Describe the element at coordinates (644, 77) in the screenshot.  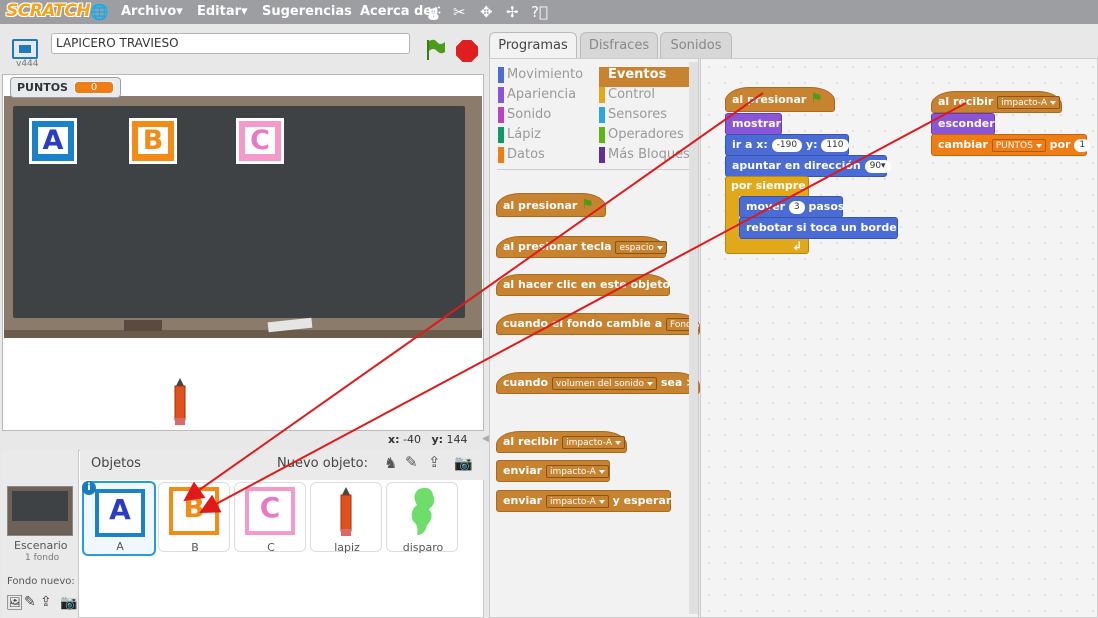
I see `category-events: Eventos` at that location.